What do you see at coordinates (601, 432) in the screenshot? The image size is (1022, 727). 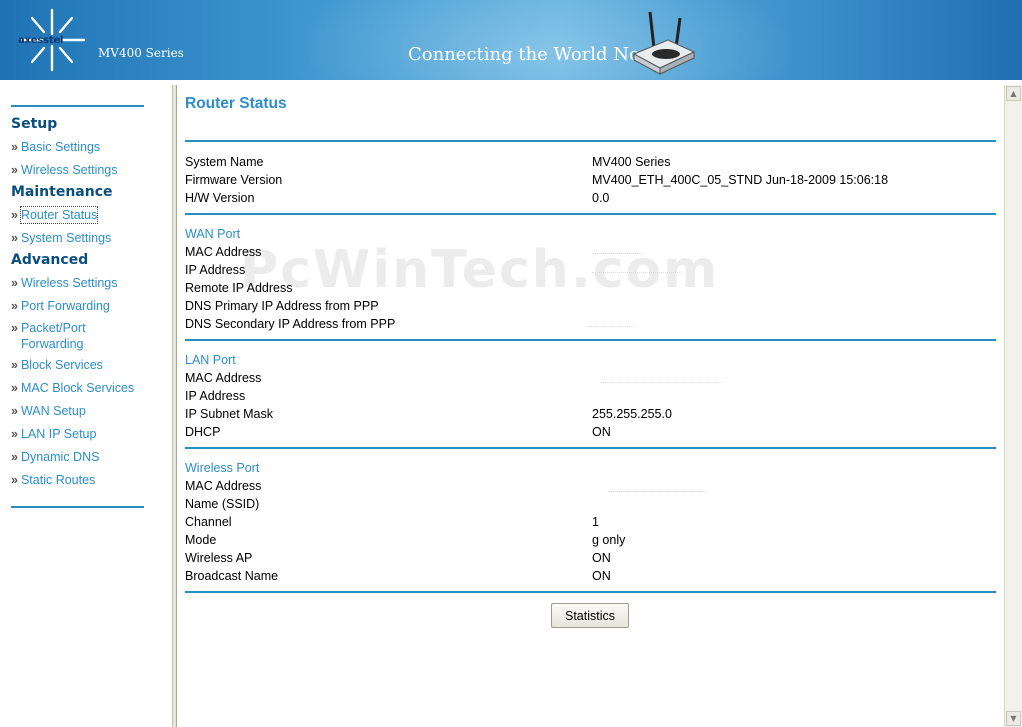 I see `lan-dhcp-value: ON` at bounding box center [601, 432].